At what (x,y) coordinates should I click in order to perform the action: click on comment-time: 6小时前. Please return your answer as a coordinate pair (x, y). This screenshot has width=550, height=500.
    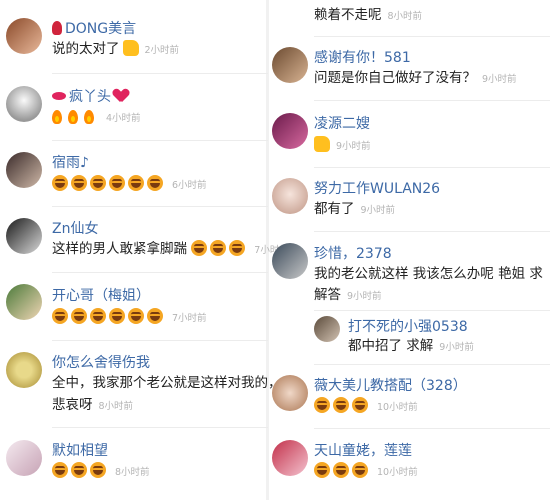
    Looking at the image, I should click on (189, 185).